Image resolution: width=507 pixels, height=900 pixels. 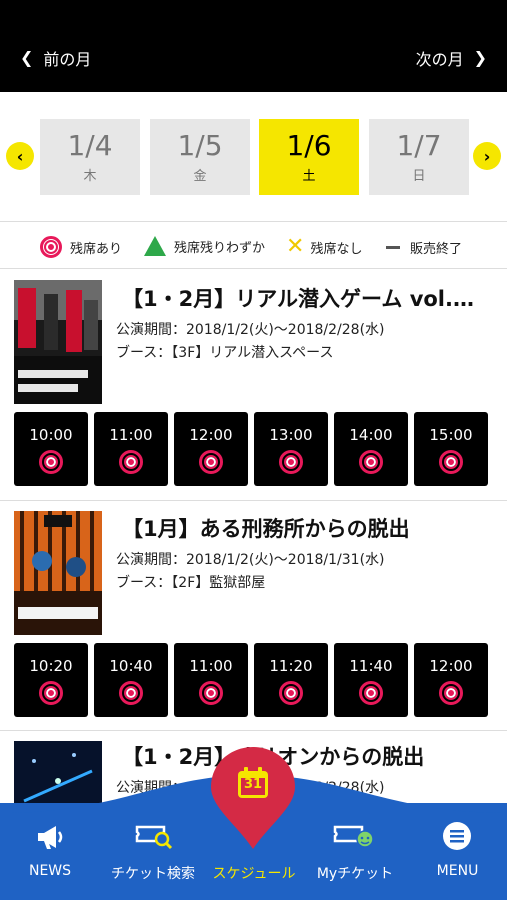 What do you see at coordinates (355, 874) in the screenshot?
I see `tab-my-ticket-label: Myチケット` at bounding box center [355, 874].